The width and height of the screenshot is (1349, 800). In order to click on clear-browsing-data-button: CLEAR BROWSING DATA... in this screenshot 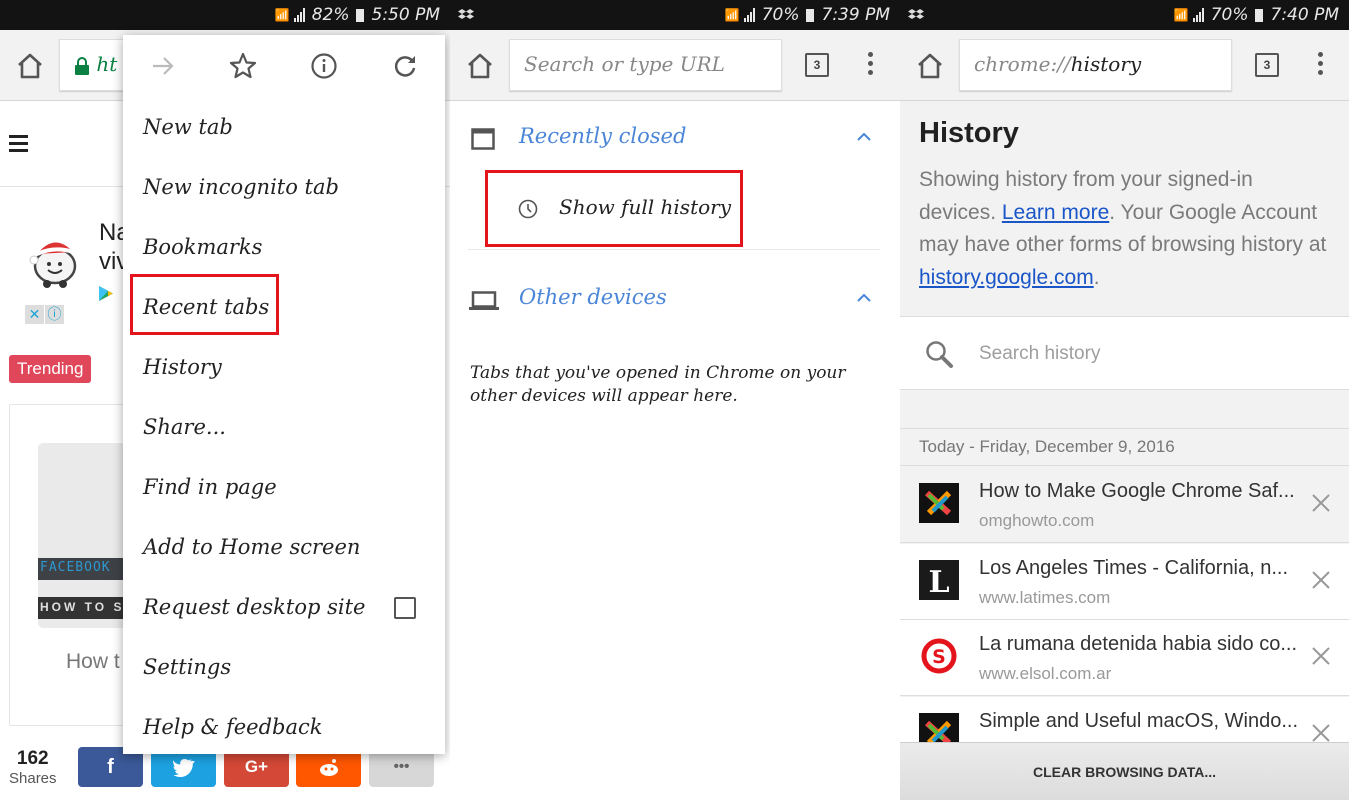, I will do `click(1124, 771)`.